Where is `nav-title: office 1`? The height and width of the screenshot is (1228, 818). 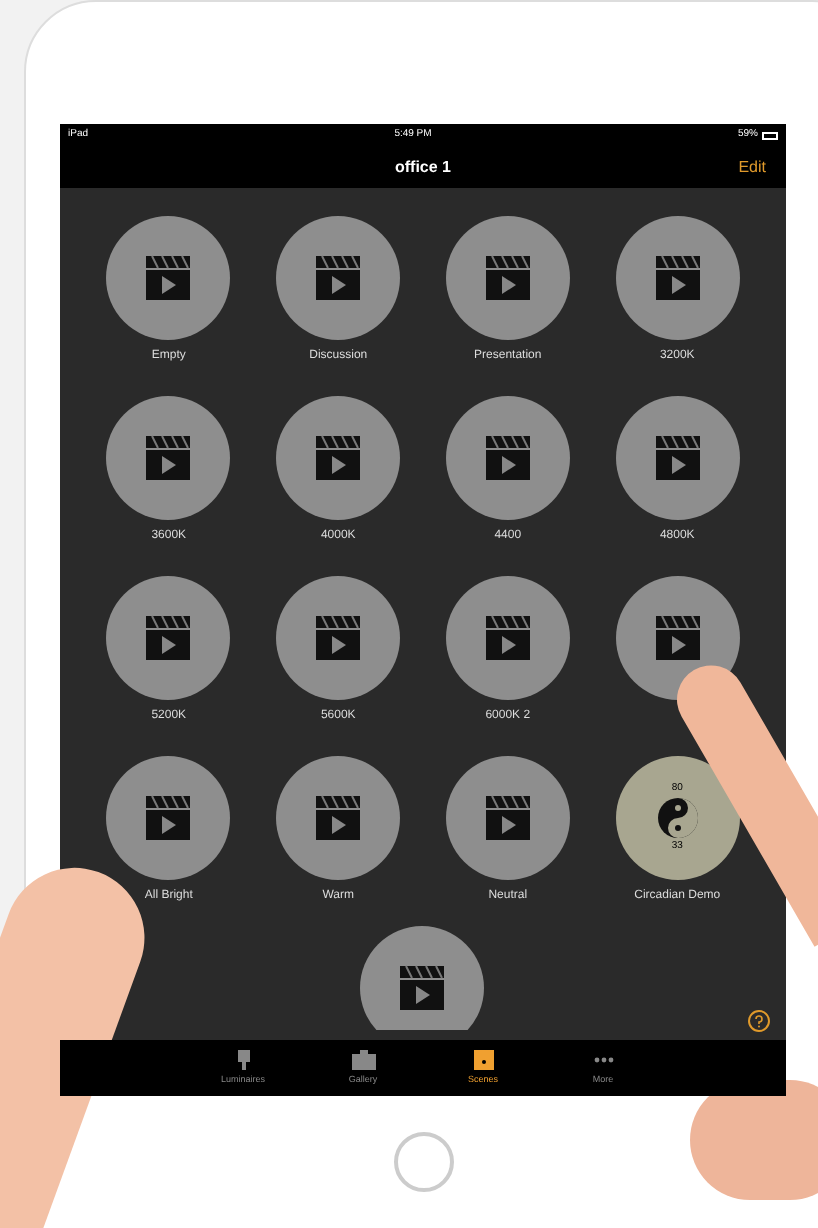
nav-title: office 1 is located at coordinates (422, 167).